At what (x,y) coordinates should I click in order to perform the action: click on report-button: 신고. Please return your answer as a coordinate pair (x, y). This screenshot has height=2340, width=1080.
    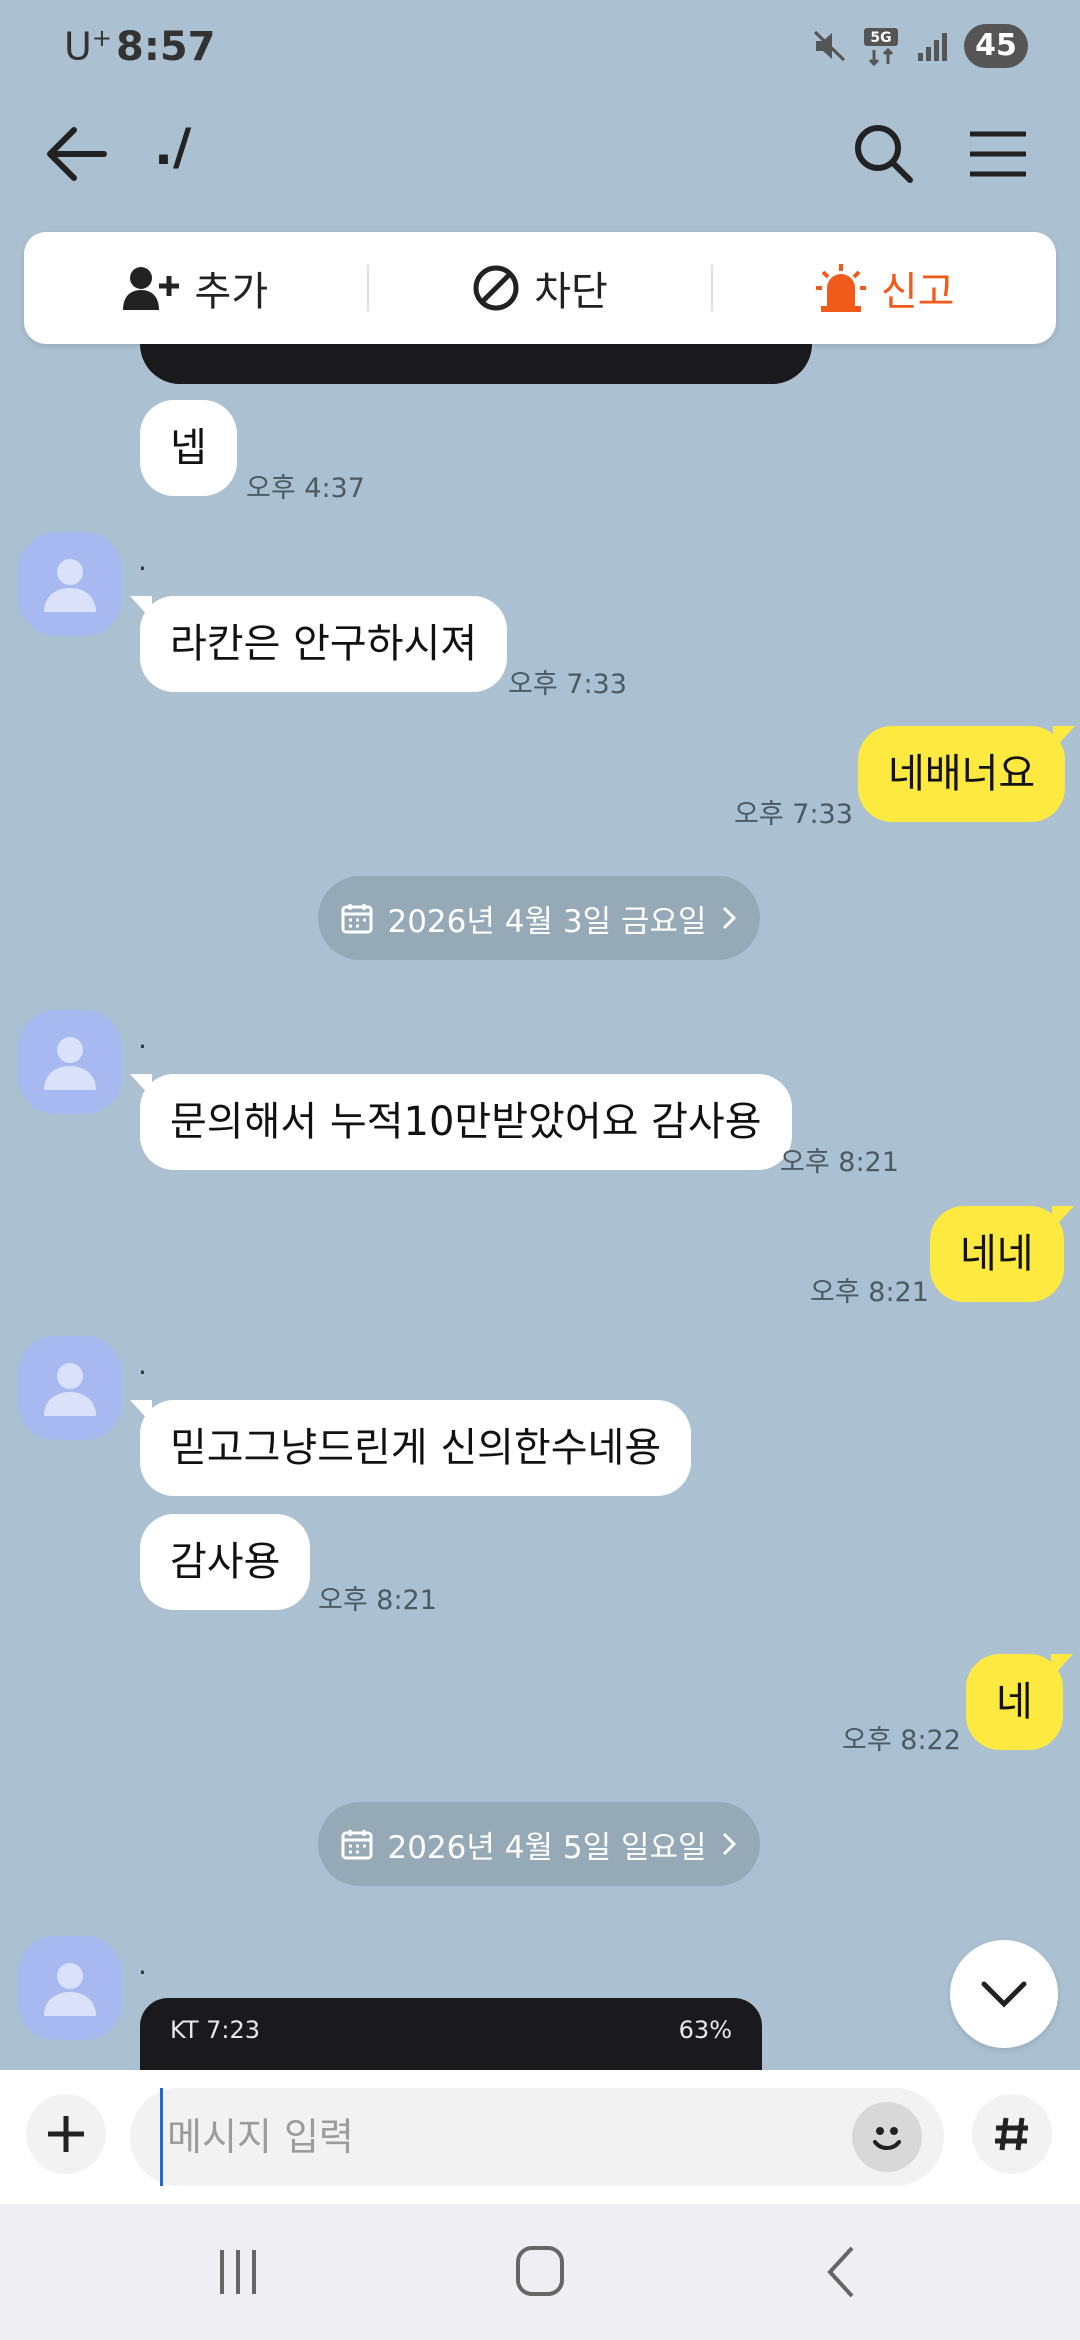
    Looking at the image, I should click on (884, 288).